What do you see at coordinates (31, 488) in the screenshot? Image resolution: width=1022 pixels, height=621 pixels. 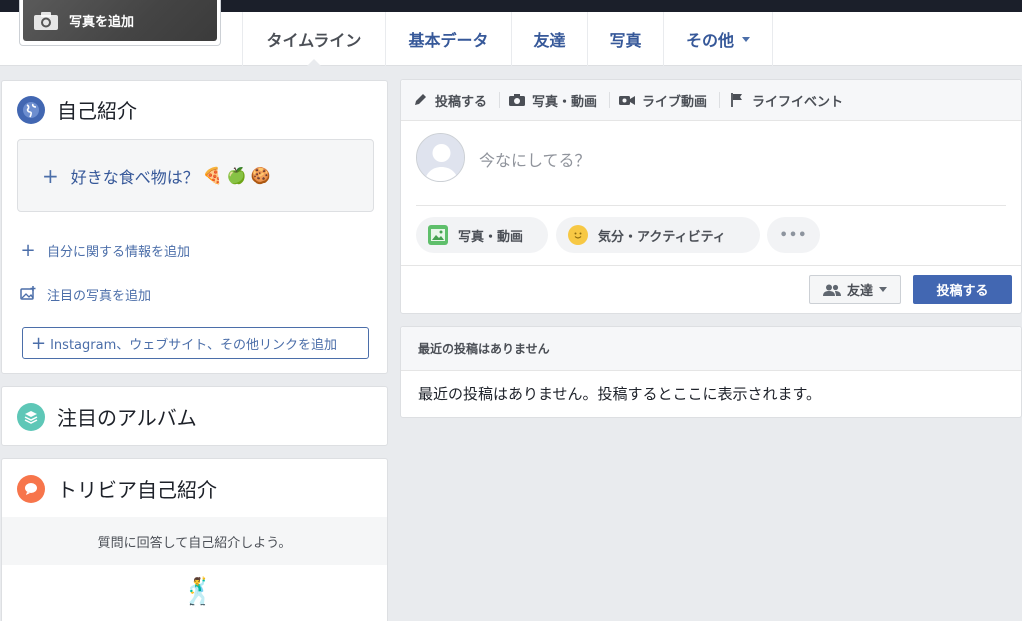 I see `chat-bubble-icon` at bounding box center [31, 488].